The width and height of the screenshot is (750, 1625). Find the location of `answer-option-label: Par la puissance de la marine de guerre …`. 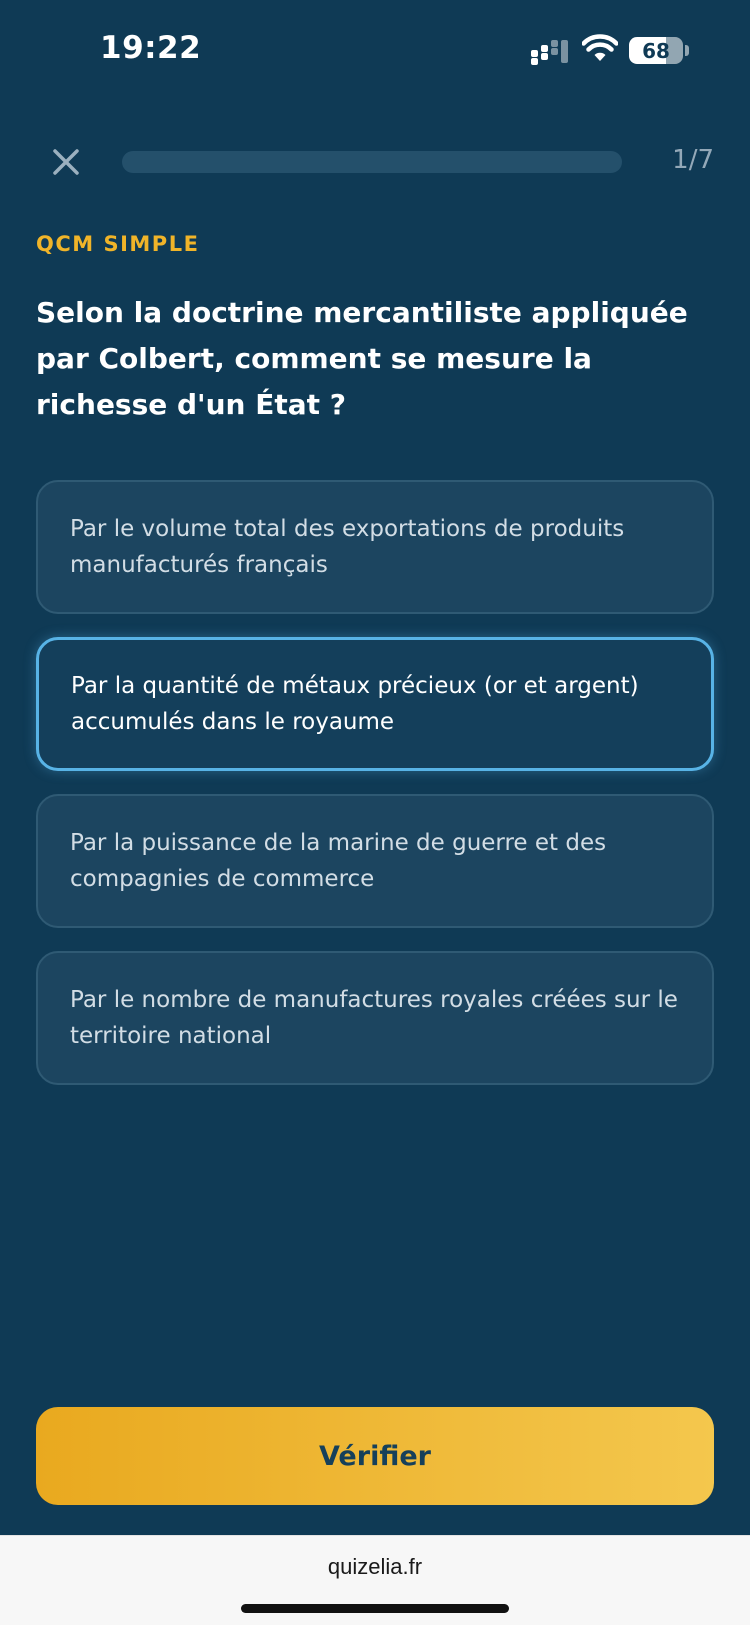

answer-option-label: Par la puissance de la marine de guerre … is located at coordinates (338, 861).